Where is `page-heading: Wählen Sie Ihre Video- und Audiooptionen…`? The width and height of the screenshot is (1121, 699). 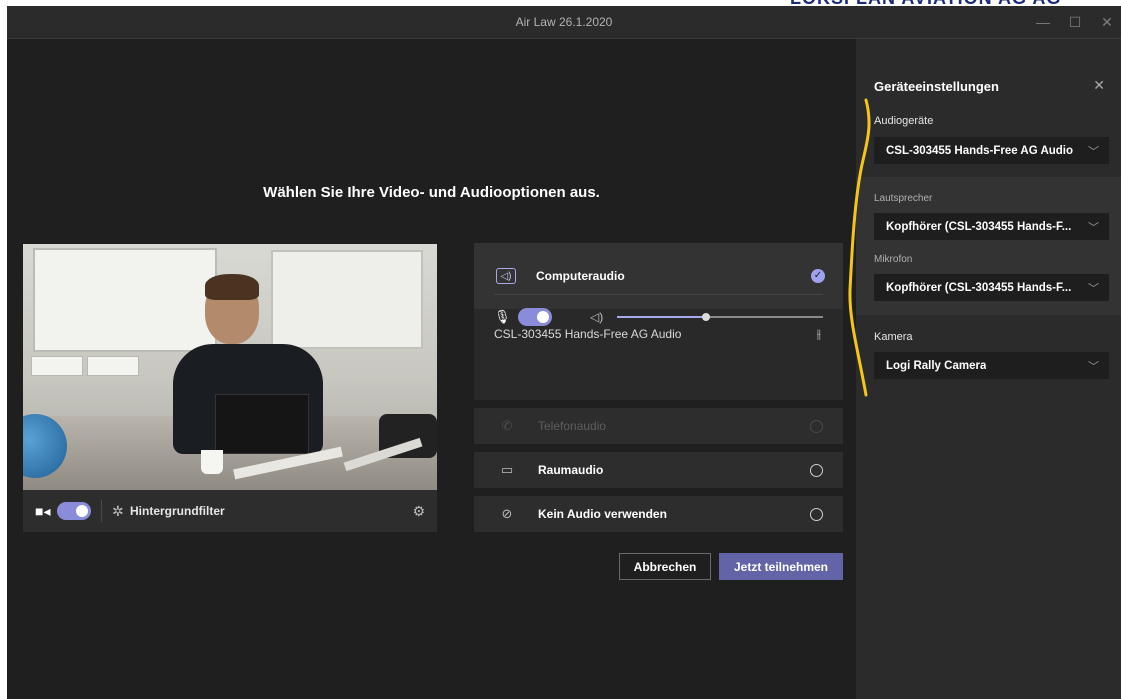
page-heading: Wählen Sie Ihre Video- und Audiooptionen… is located at coordinates (431, 192).